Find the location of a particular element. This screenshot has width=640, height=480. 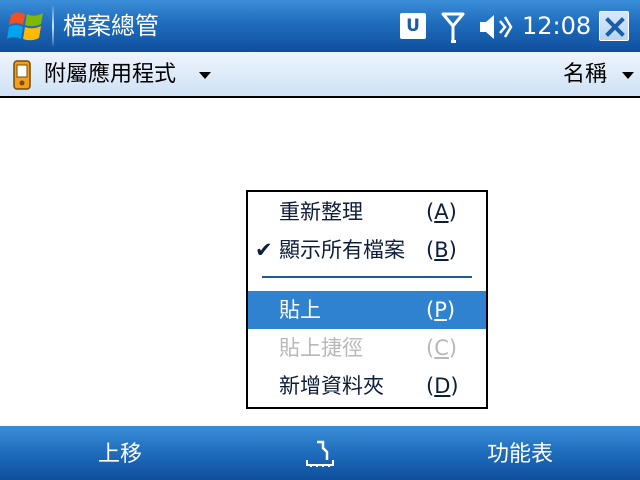

antenna-signal-icon is located at coordinates (453, 27).